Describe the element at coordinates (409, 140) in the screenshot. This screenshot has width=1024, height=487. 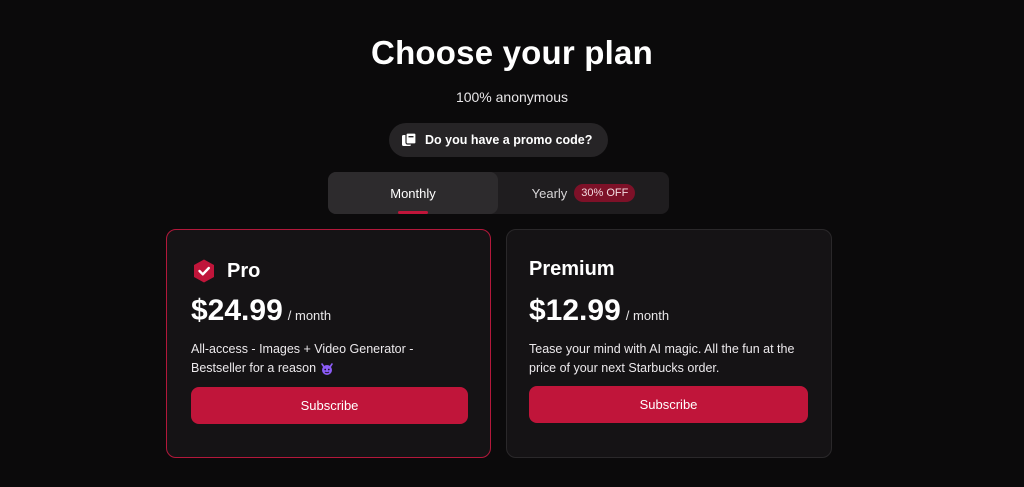
I see `promo-ticket-icon` at that location.